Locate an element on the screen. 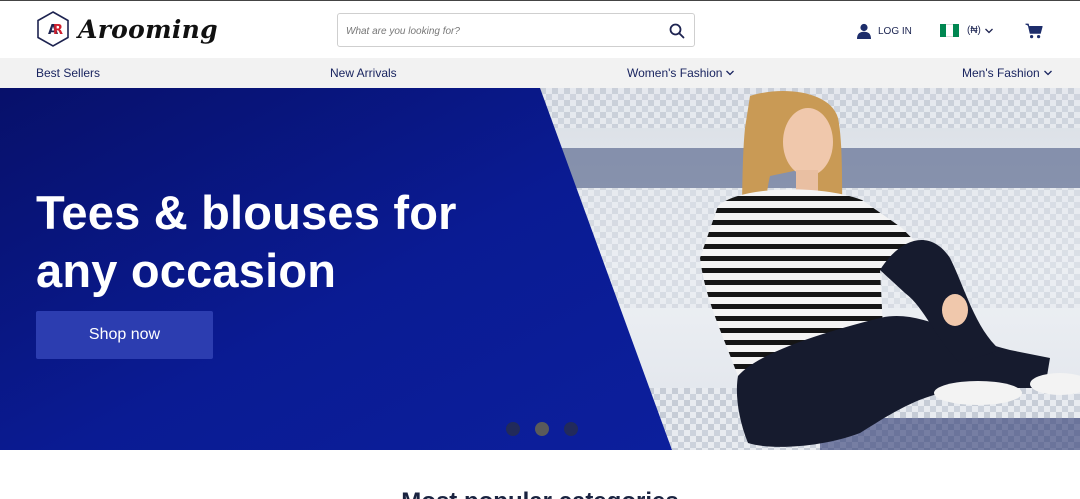 The image size is (1080, 499). nav-item-mens-fashion: Men's Fashion is located at coordinates (1007, 73).